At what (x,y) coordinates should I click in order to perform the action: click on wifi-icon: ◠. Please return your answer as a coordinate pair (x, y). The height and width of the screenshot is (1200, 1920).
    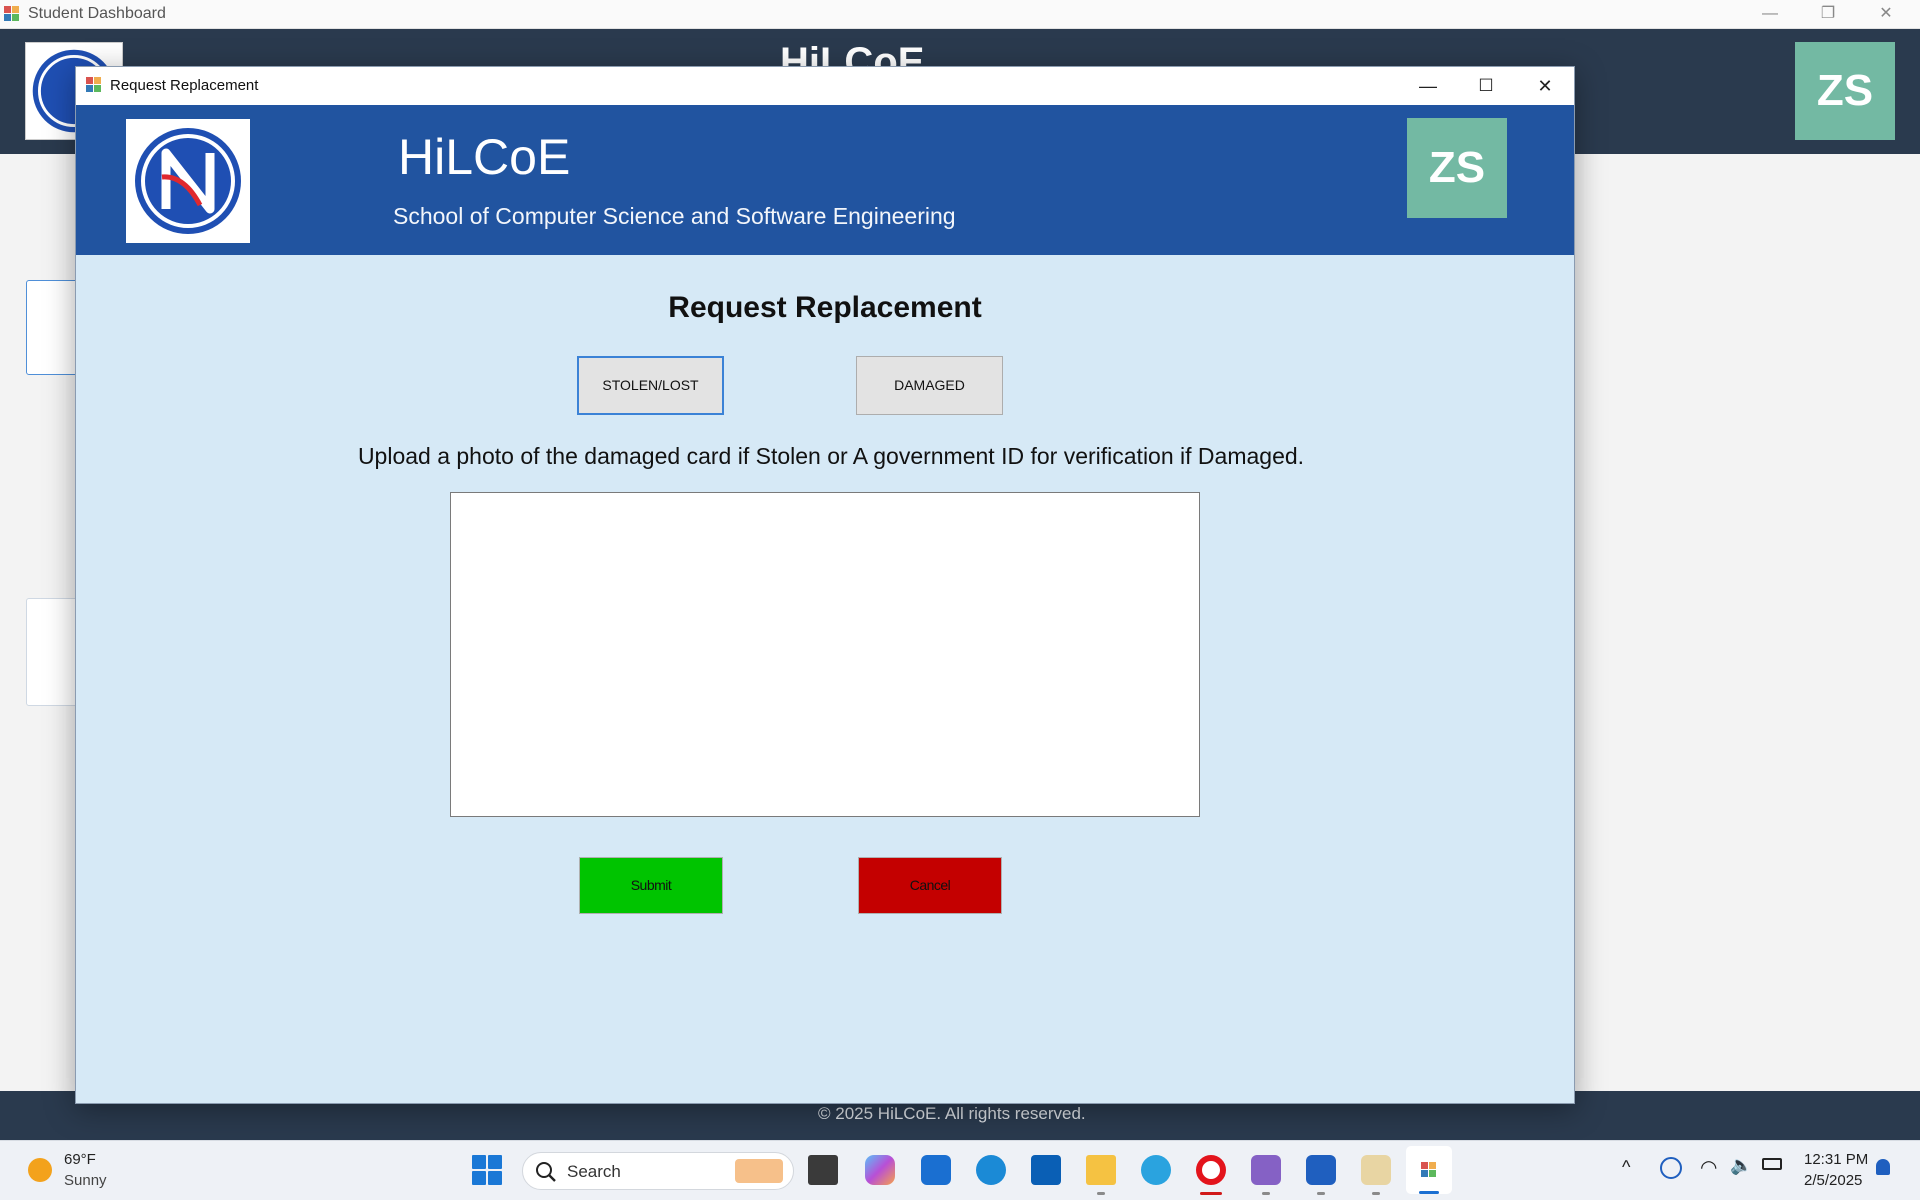
    Looking at the image, I should click on (1708, 1167).